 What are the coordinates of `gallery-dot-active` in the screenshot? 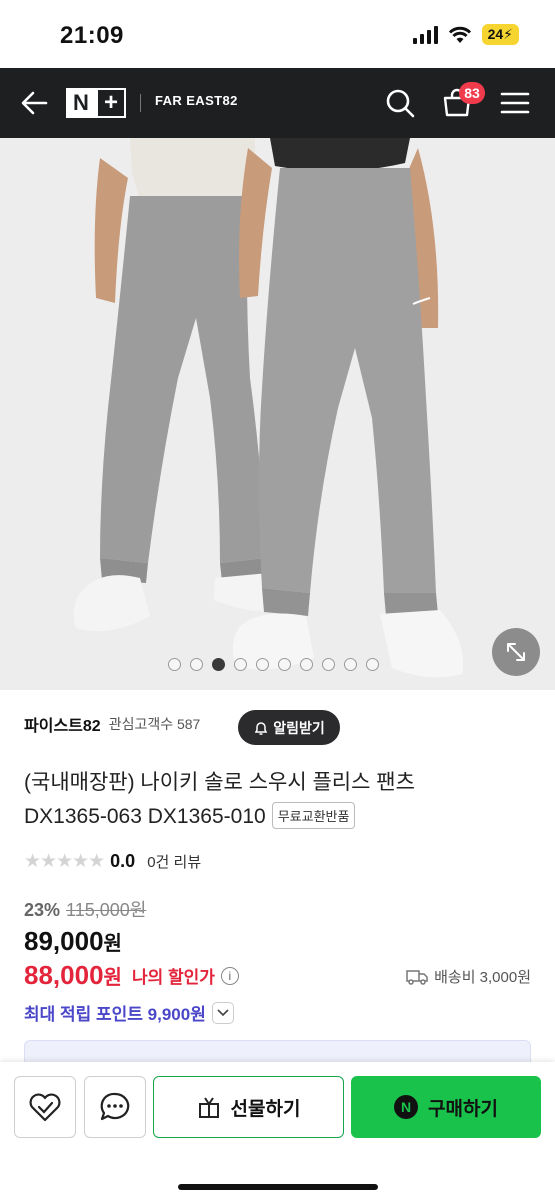 It's located at (218, 664).